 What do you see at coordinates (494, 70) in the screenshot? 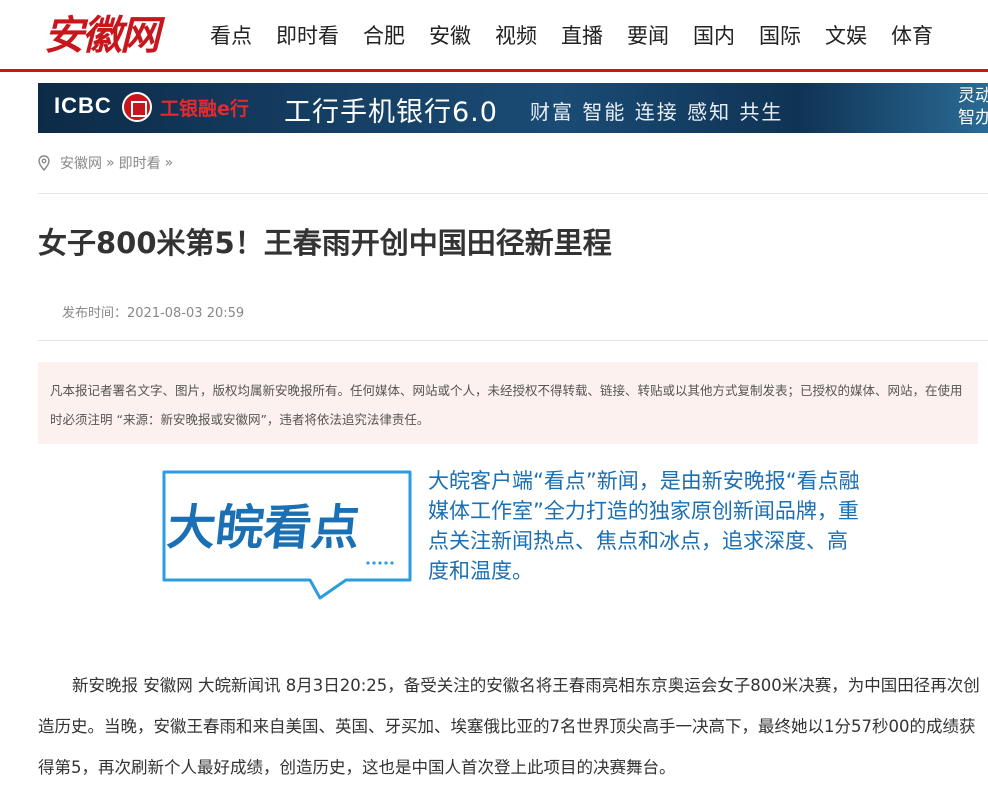
I see `header-divider` at bounding box center [494, 70].